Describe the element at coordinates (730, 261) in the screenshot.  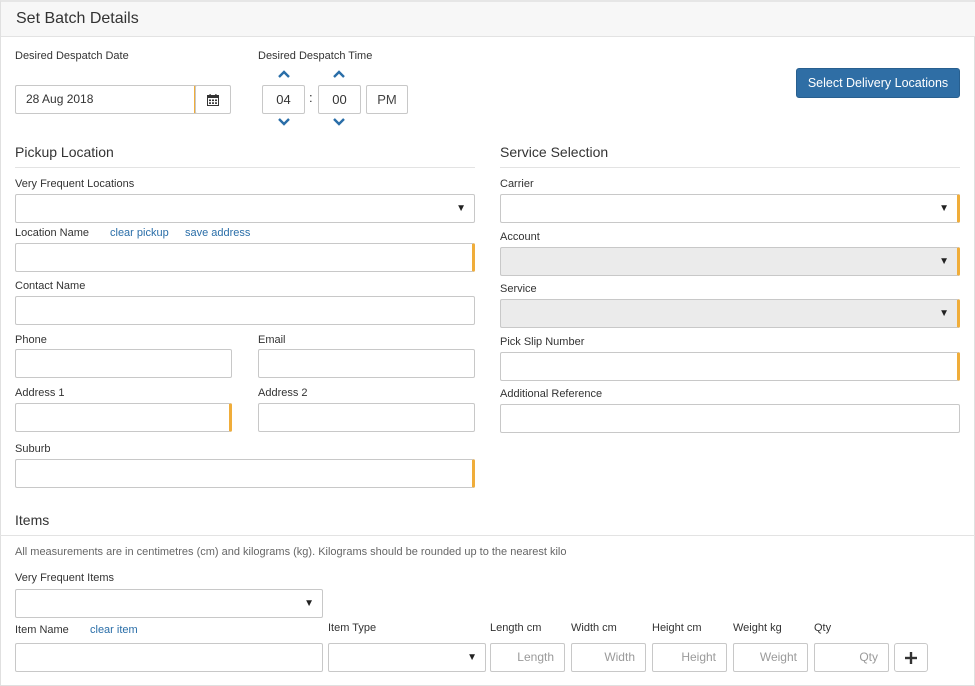
I see `account-select: ▼` at that location.